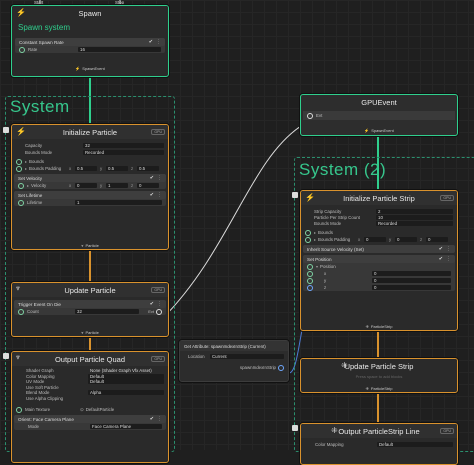 This screenshot has height=465, width=474. Describe the element at coordinates (90, 359) in the screenshot. I see `output-header: ⩔ Output Particle Quad GPU` at that location.